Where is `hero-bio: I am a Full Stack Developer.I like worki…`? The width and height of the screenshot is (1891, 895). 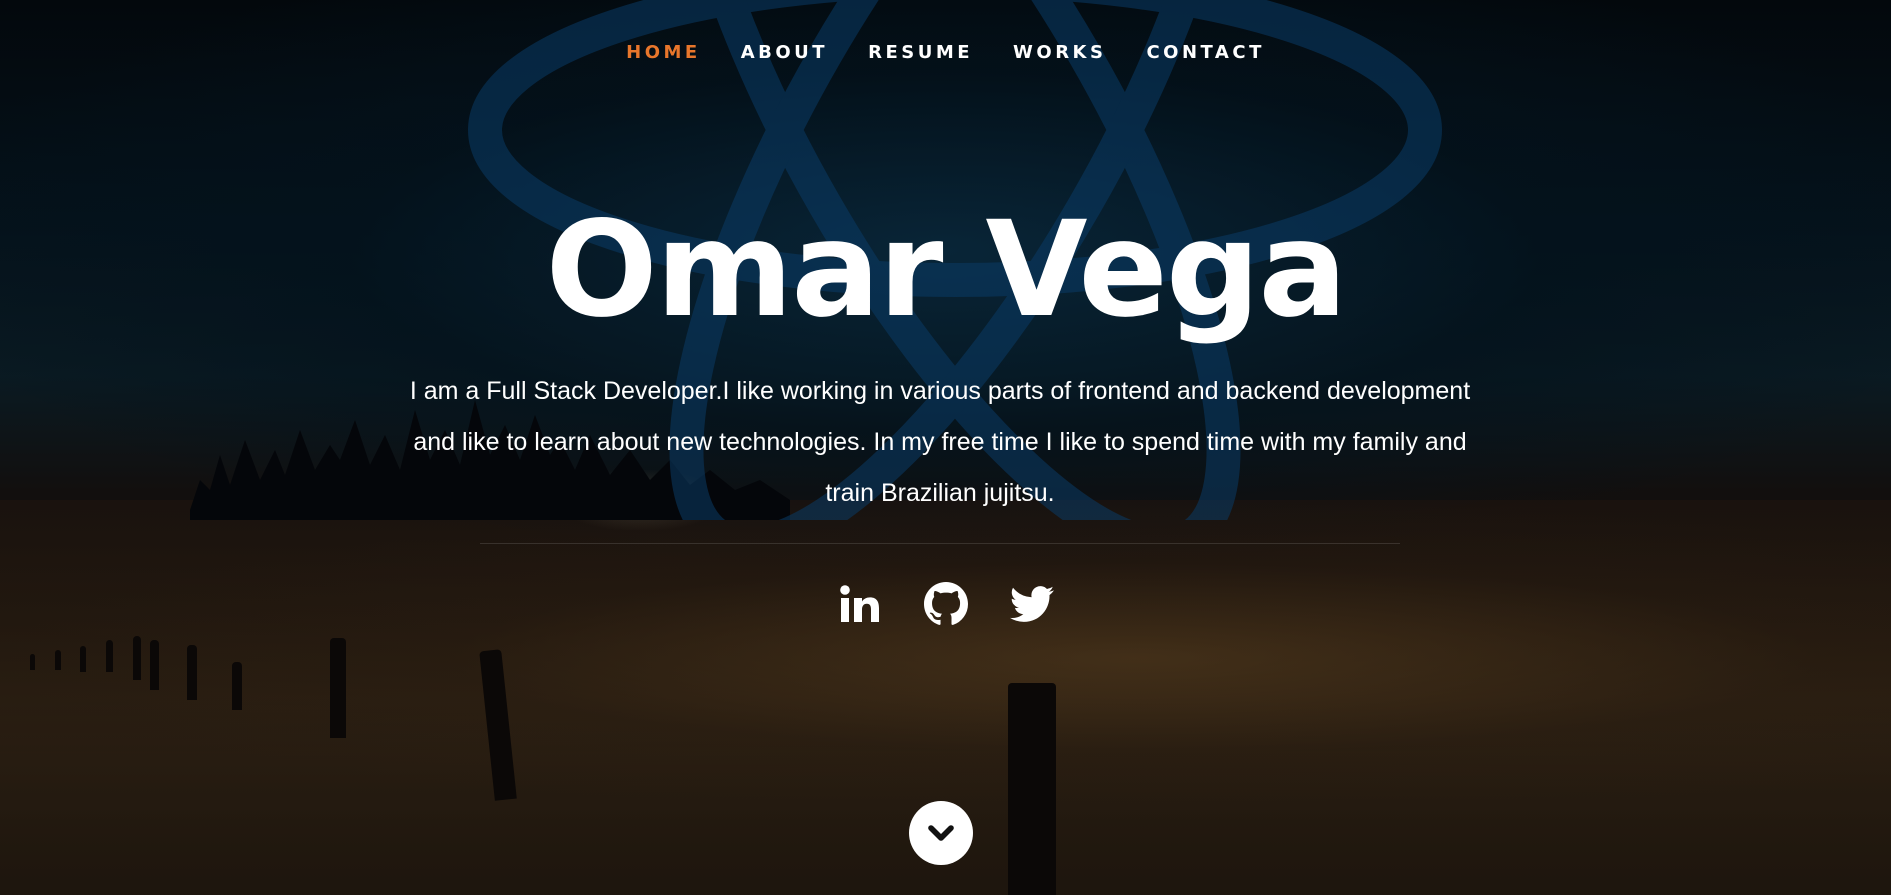
hero-bio: I am a Full Stack Developer.I like worki… is located at coordinates (940, 442).